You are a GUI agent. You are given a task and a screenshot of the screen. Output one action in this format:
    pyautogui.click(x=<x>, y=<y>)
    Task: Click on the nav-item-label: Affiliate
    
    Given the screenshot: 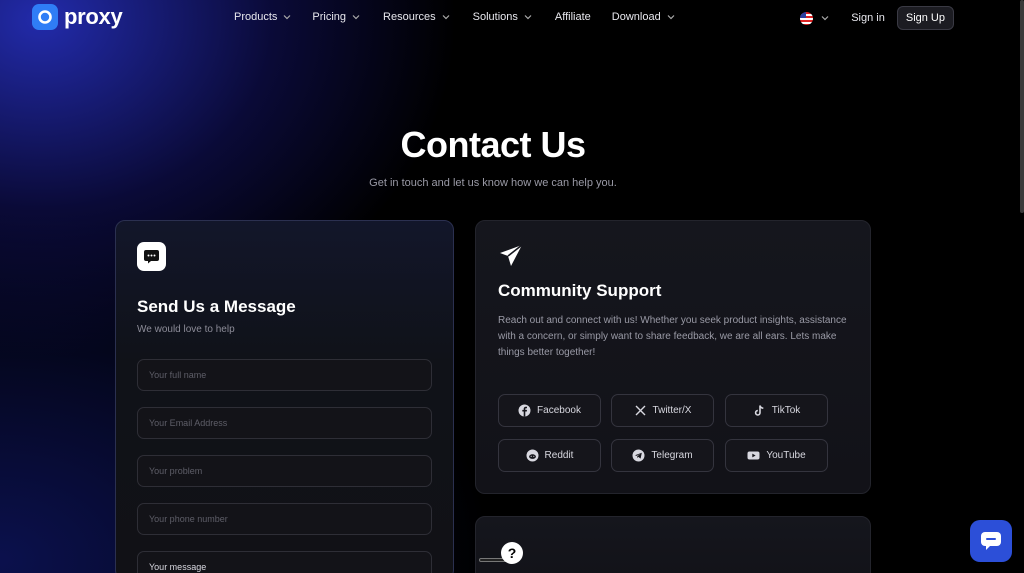 What is the action you would take?
    pyautogui.click(x=572, y=17)
    